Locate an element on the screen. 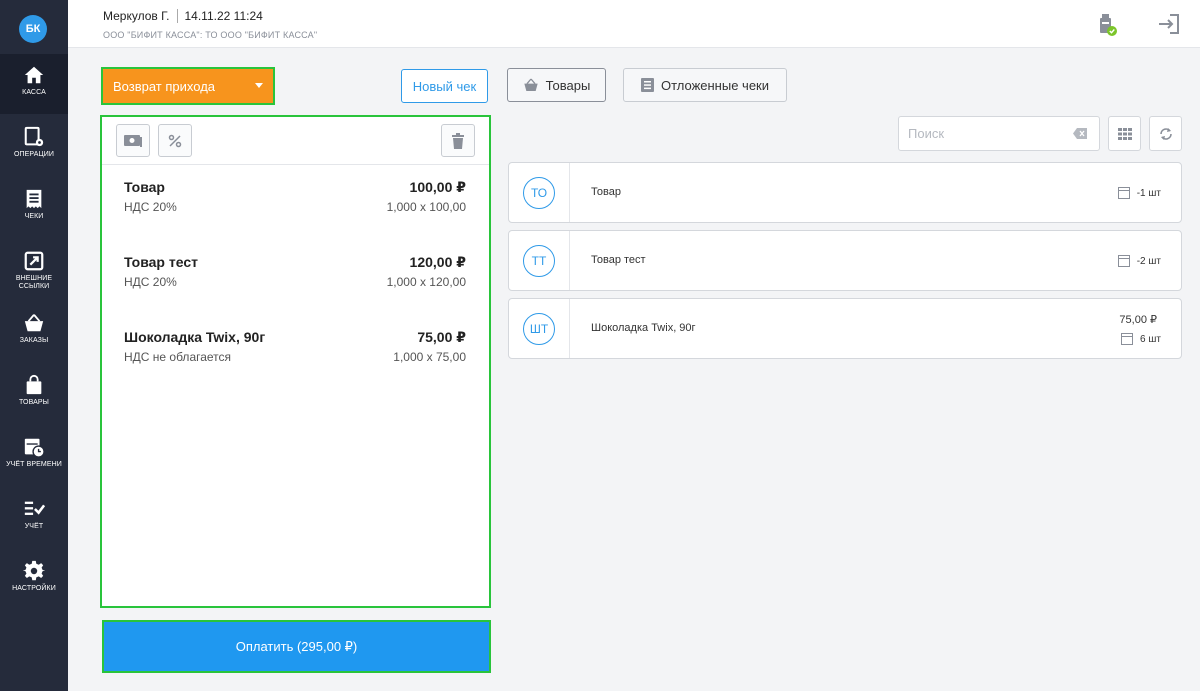  product-name: Шоколадка Twix, 90г is located at coordinates (643, 328).